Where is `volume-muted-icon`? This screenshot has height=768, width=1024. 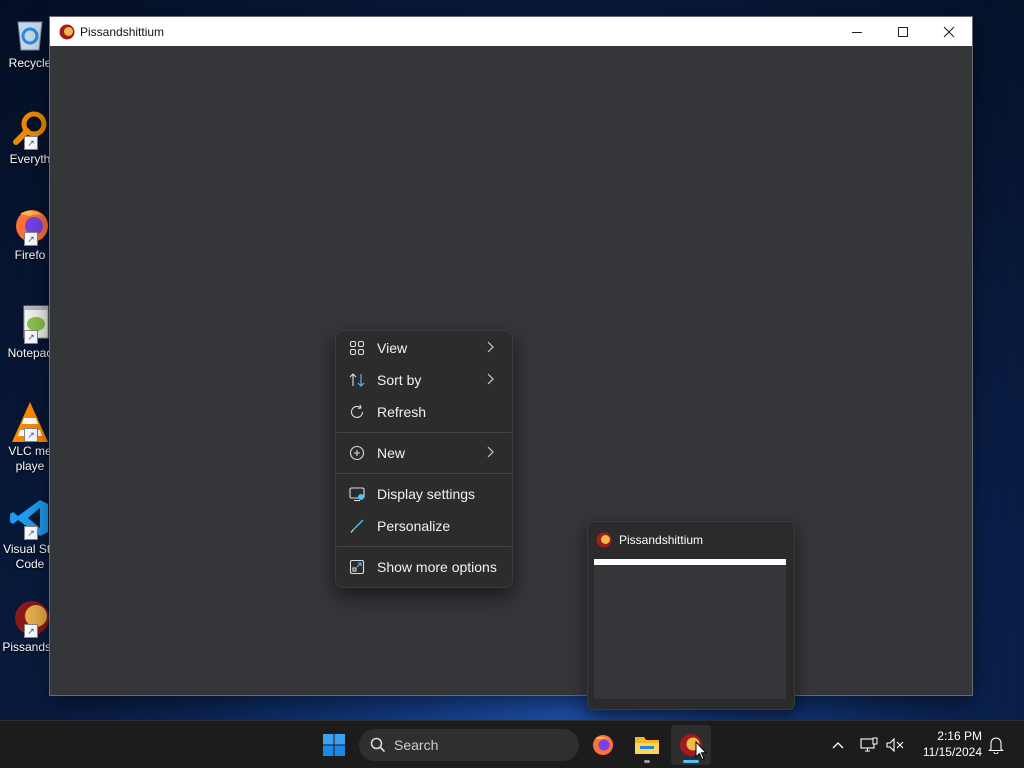 volume-muted-icon is located at coordinates (895, 745).